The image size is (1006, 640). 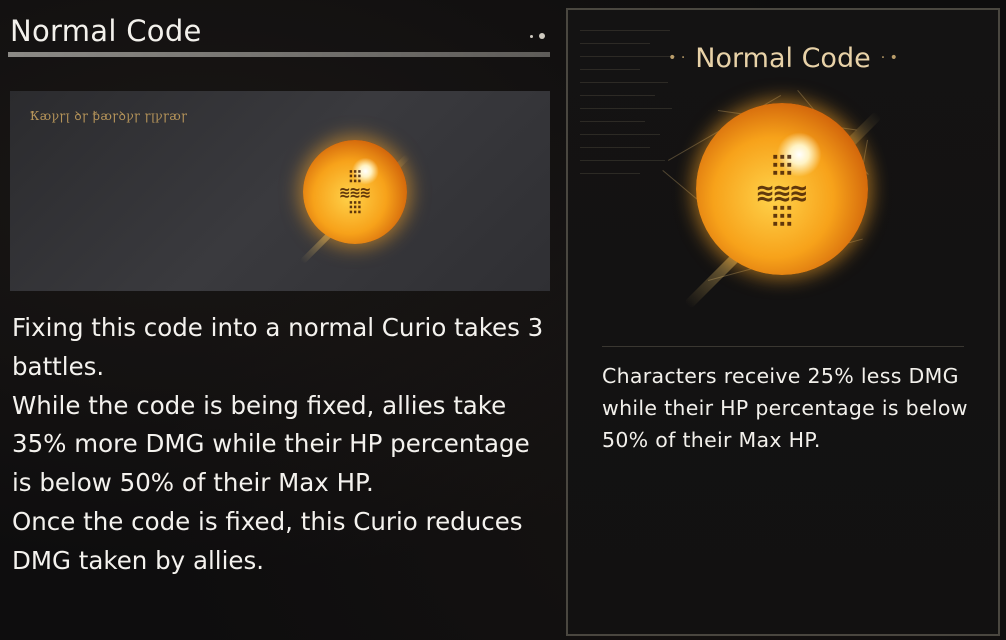 What do you see at coordinates (279, 54) in the screenshot?
I see `title-underline` at bounding box center [279, 54].